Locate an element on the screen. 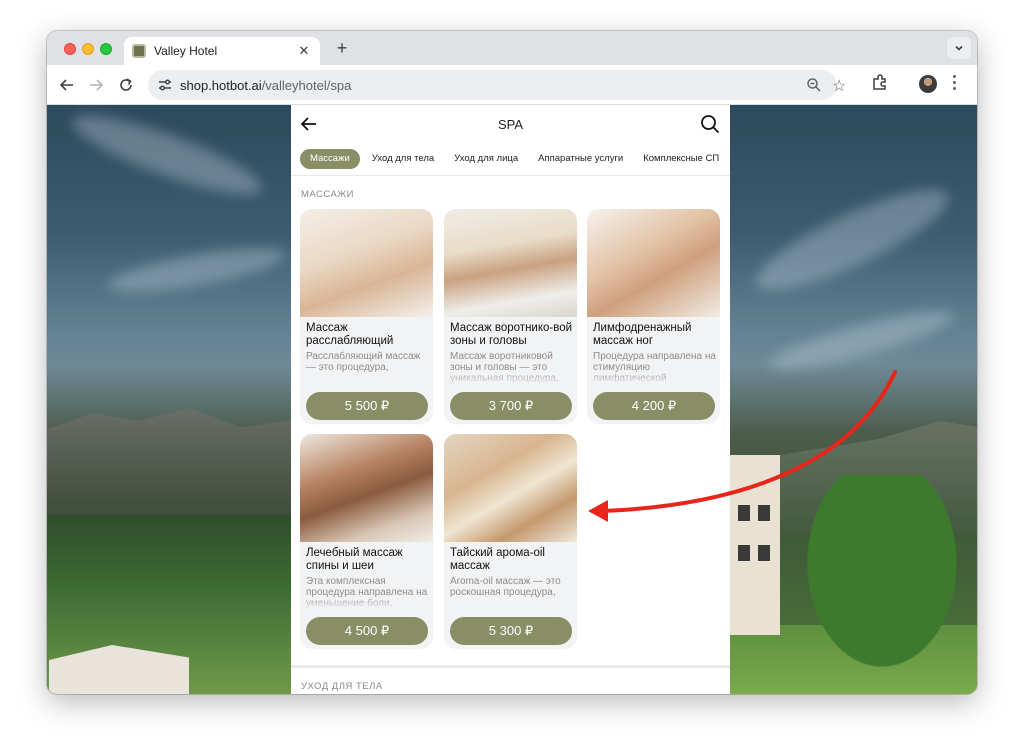 This screenshot has height=756, width=1024. tab-complex-spa: Комплексные СП is located at coordinates (681, 159).